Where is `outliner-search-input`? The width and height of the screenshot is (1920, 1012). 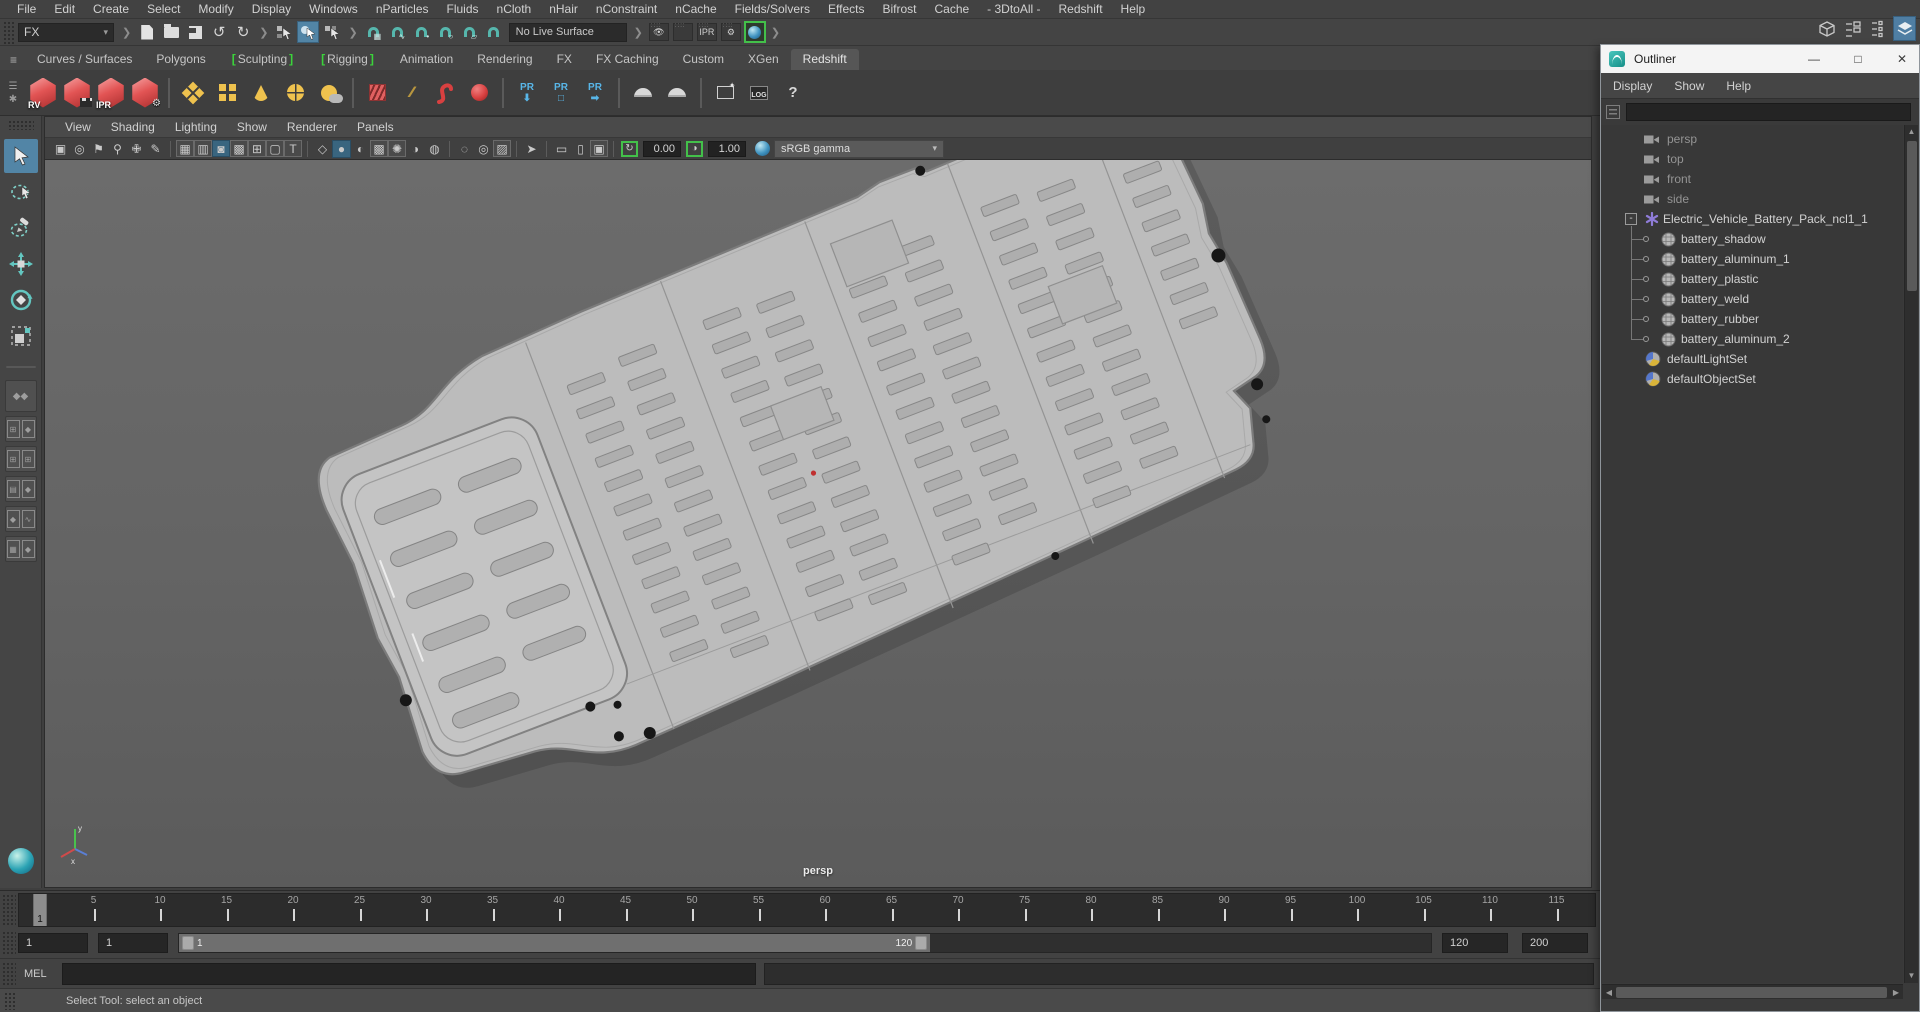
outliner-search-input is located at coordinates (1768, 112).